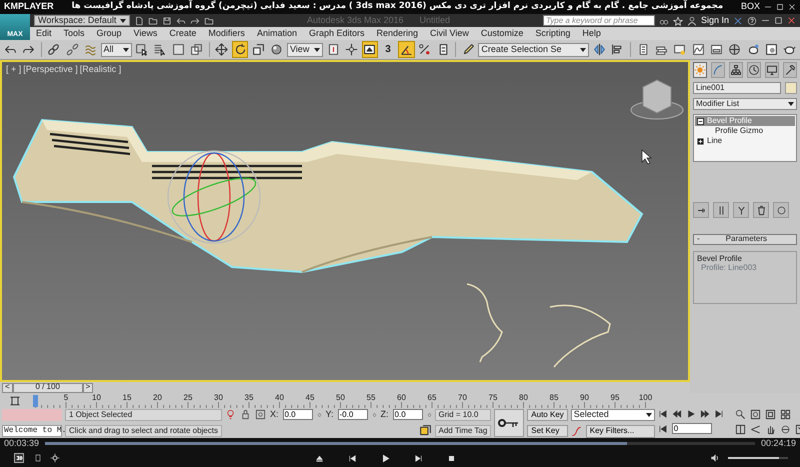 Image resolution: width=800 pixels, height=467 pixels. Describe the element at coordinates (598, 20) in the screenshot. I see `search-field: Type a keyword or phrase` at that location.